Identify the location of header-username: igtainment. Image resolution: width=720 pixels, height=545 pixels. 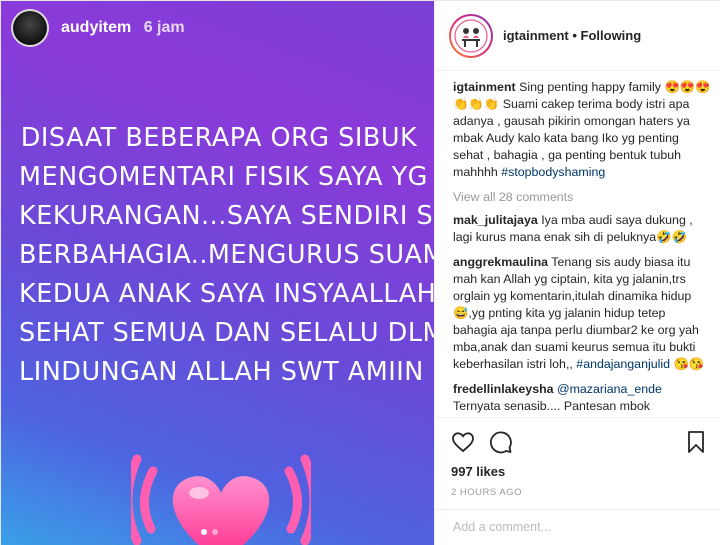
(536, 35).